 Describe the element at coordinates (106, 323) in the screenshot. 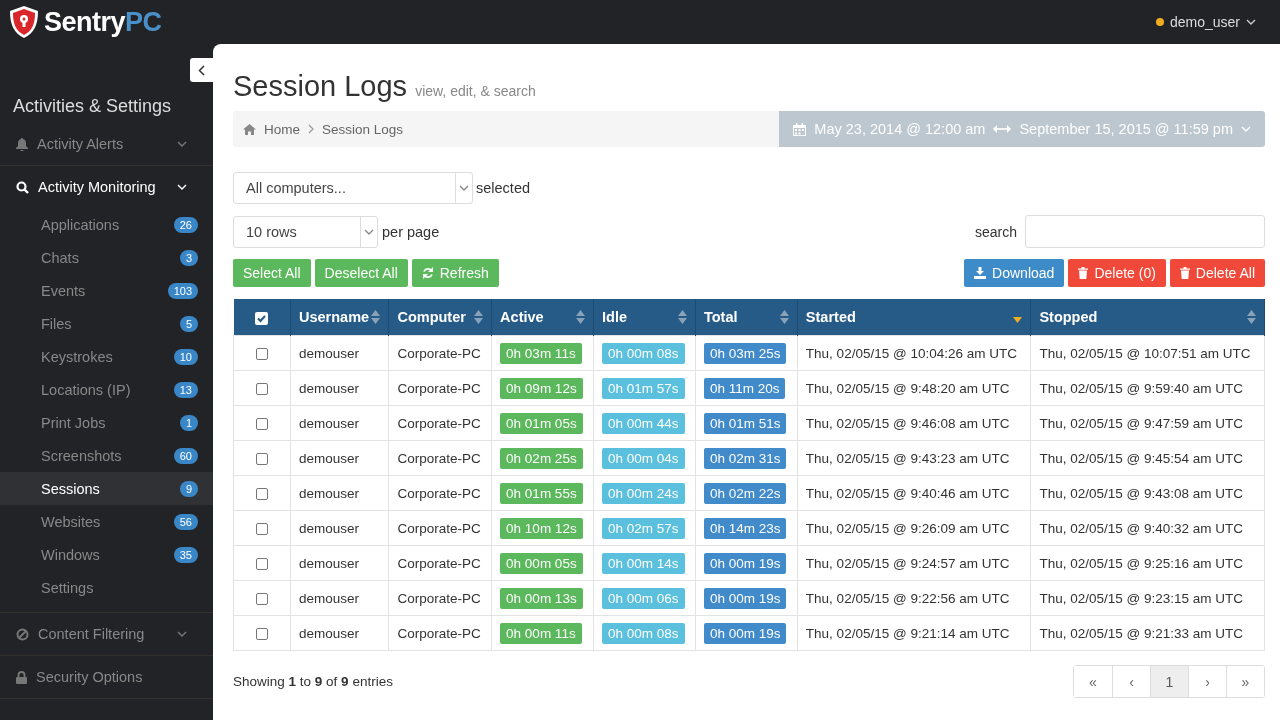

I see `sidebar-item: Files 5` at that location.